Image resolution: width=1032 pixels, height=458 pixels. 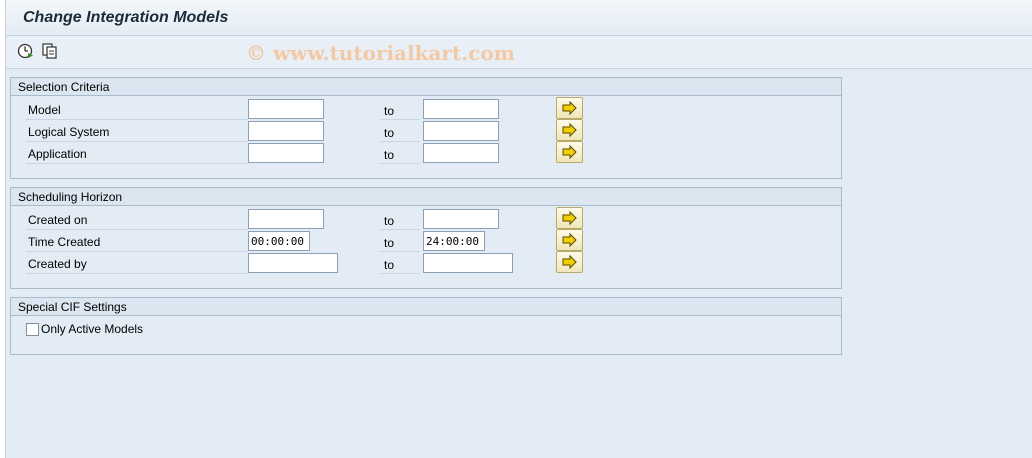 I want to click on logical-system-multiple-selection-button, so click(x=569, y=130).